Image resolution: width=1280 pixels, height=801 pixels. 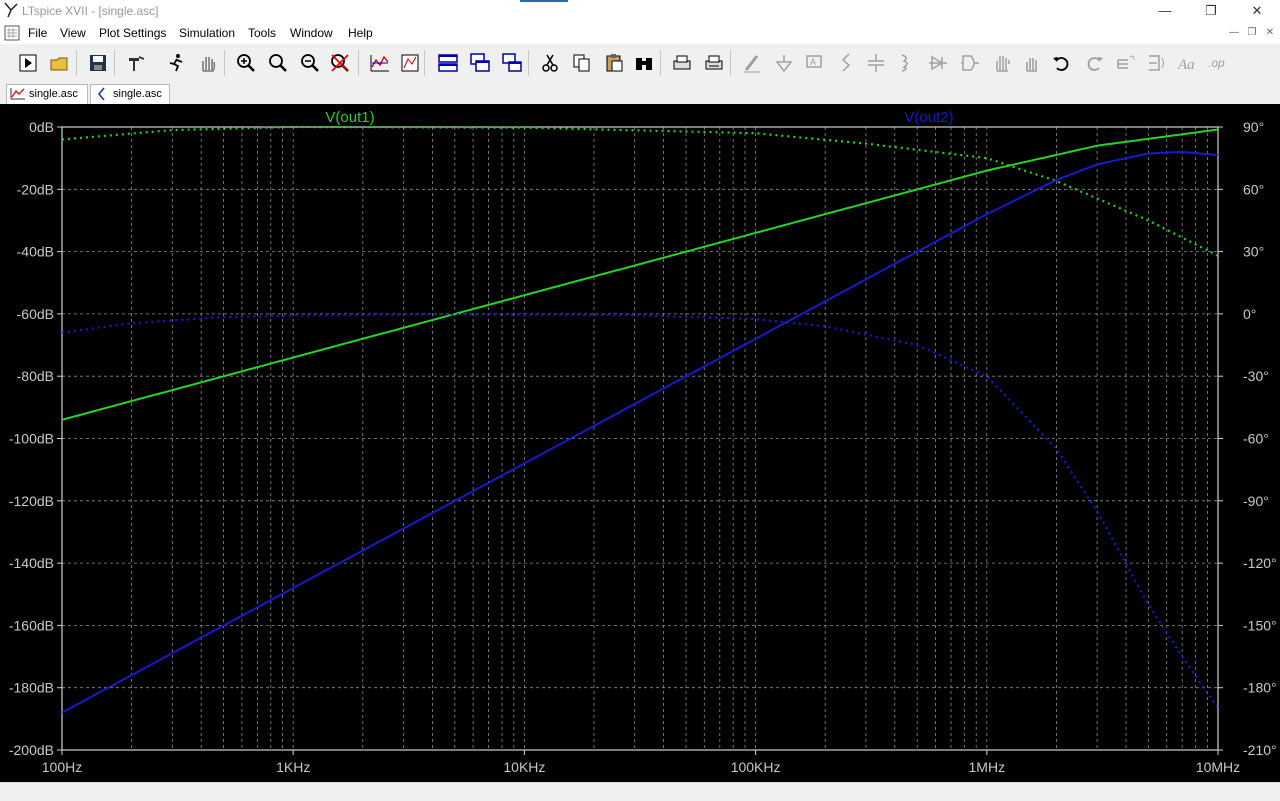 I want to click on print-setup-icon, so click(x=682, y=62).